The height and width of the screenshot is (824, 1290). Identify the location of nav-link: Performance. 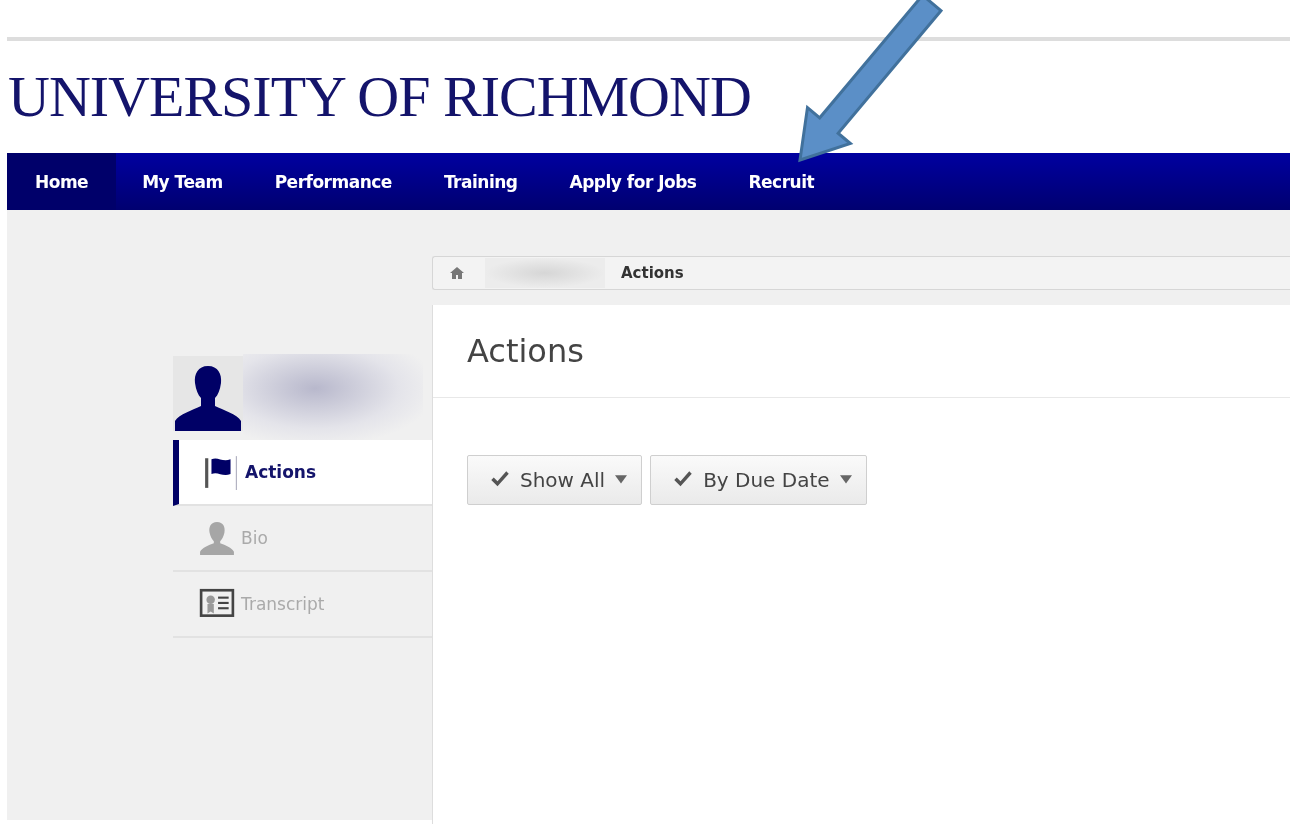
(333, 181).